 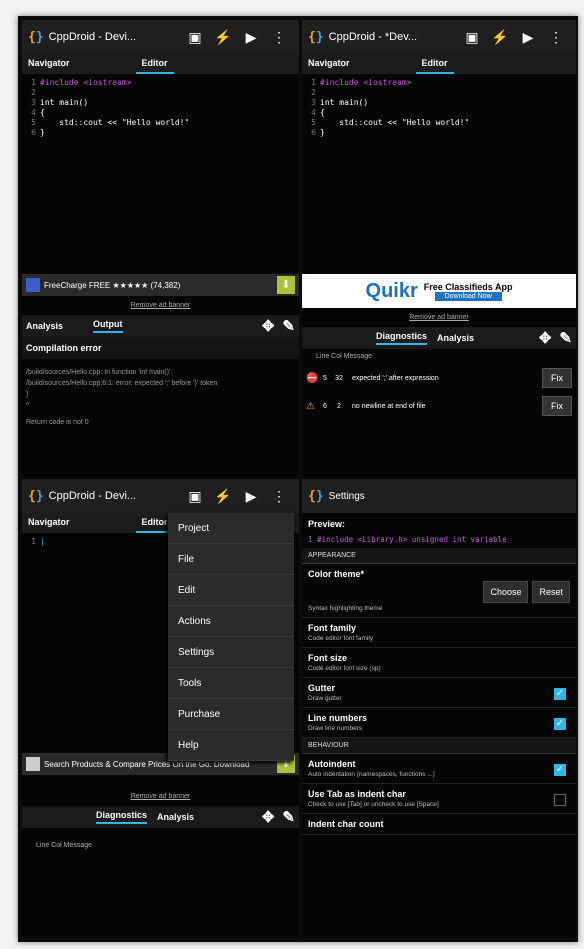 What do you see at coordinates (391, 290) in the screenshot?
I see `quikr-logo: Quikr` at bounding box center [391, 290].